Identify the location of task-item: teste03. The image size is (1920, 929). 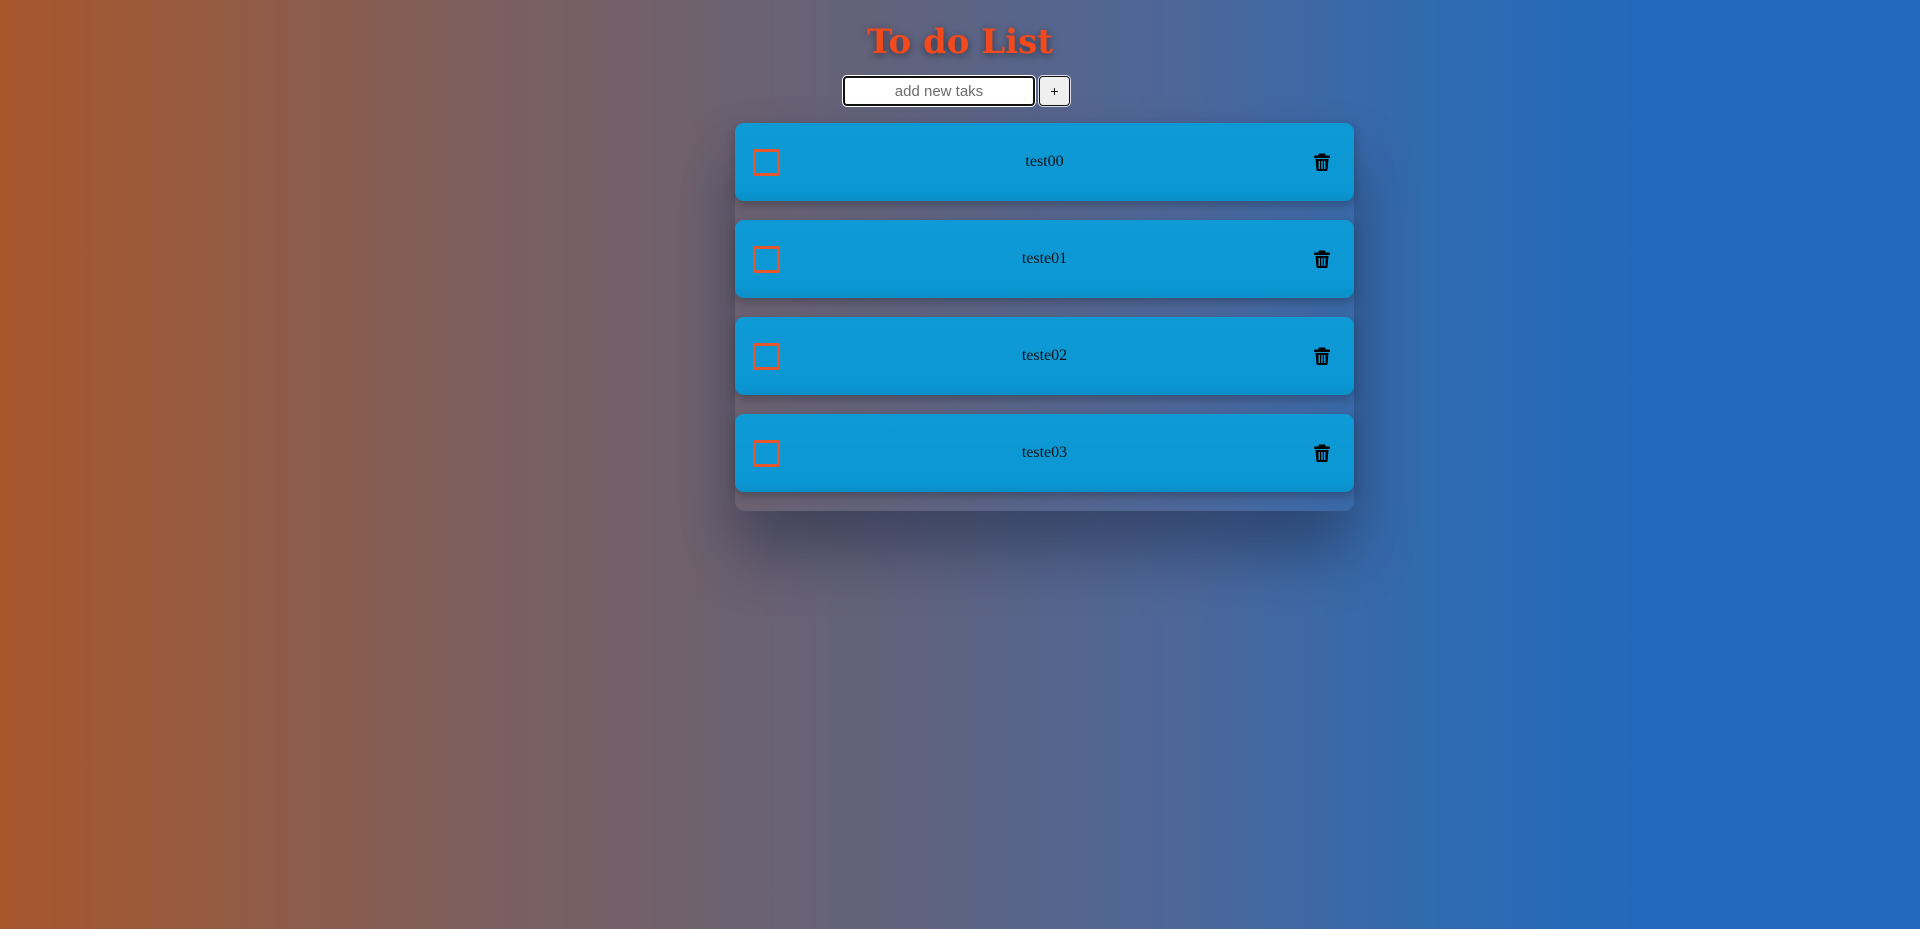
(1044, 453).